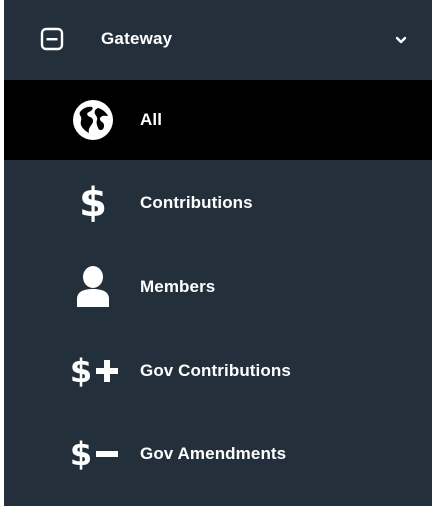  I want to click on dollar-plus-icon: $, so click(95, 371).